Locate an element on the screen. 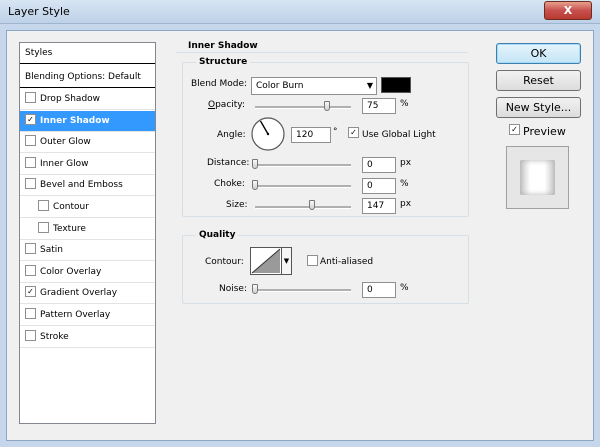 The height and width of the screenshot is (447, 600). noise-input: 0 is located at coordinates (379, 290).